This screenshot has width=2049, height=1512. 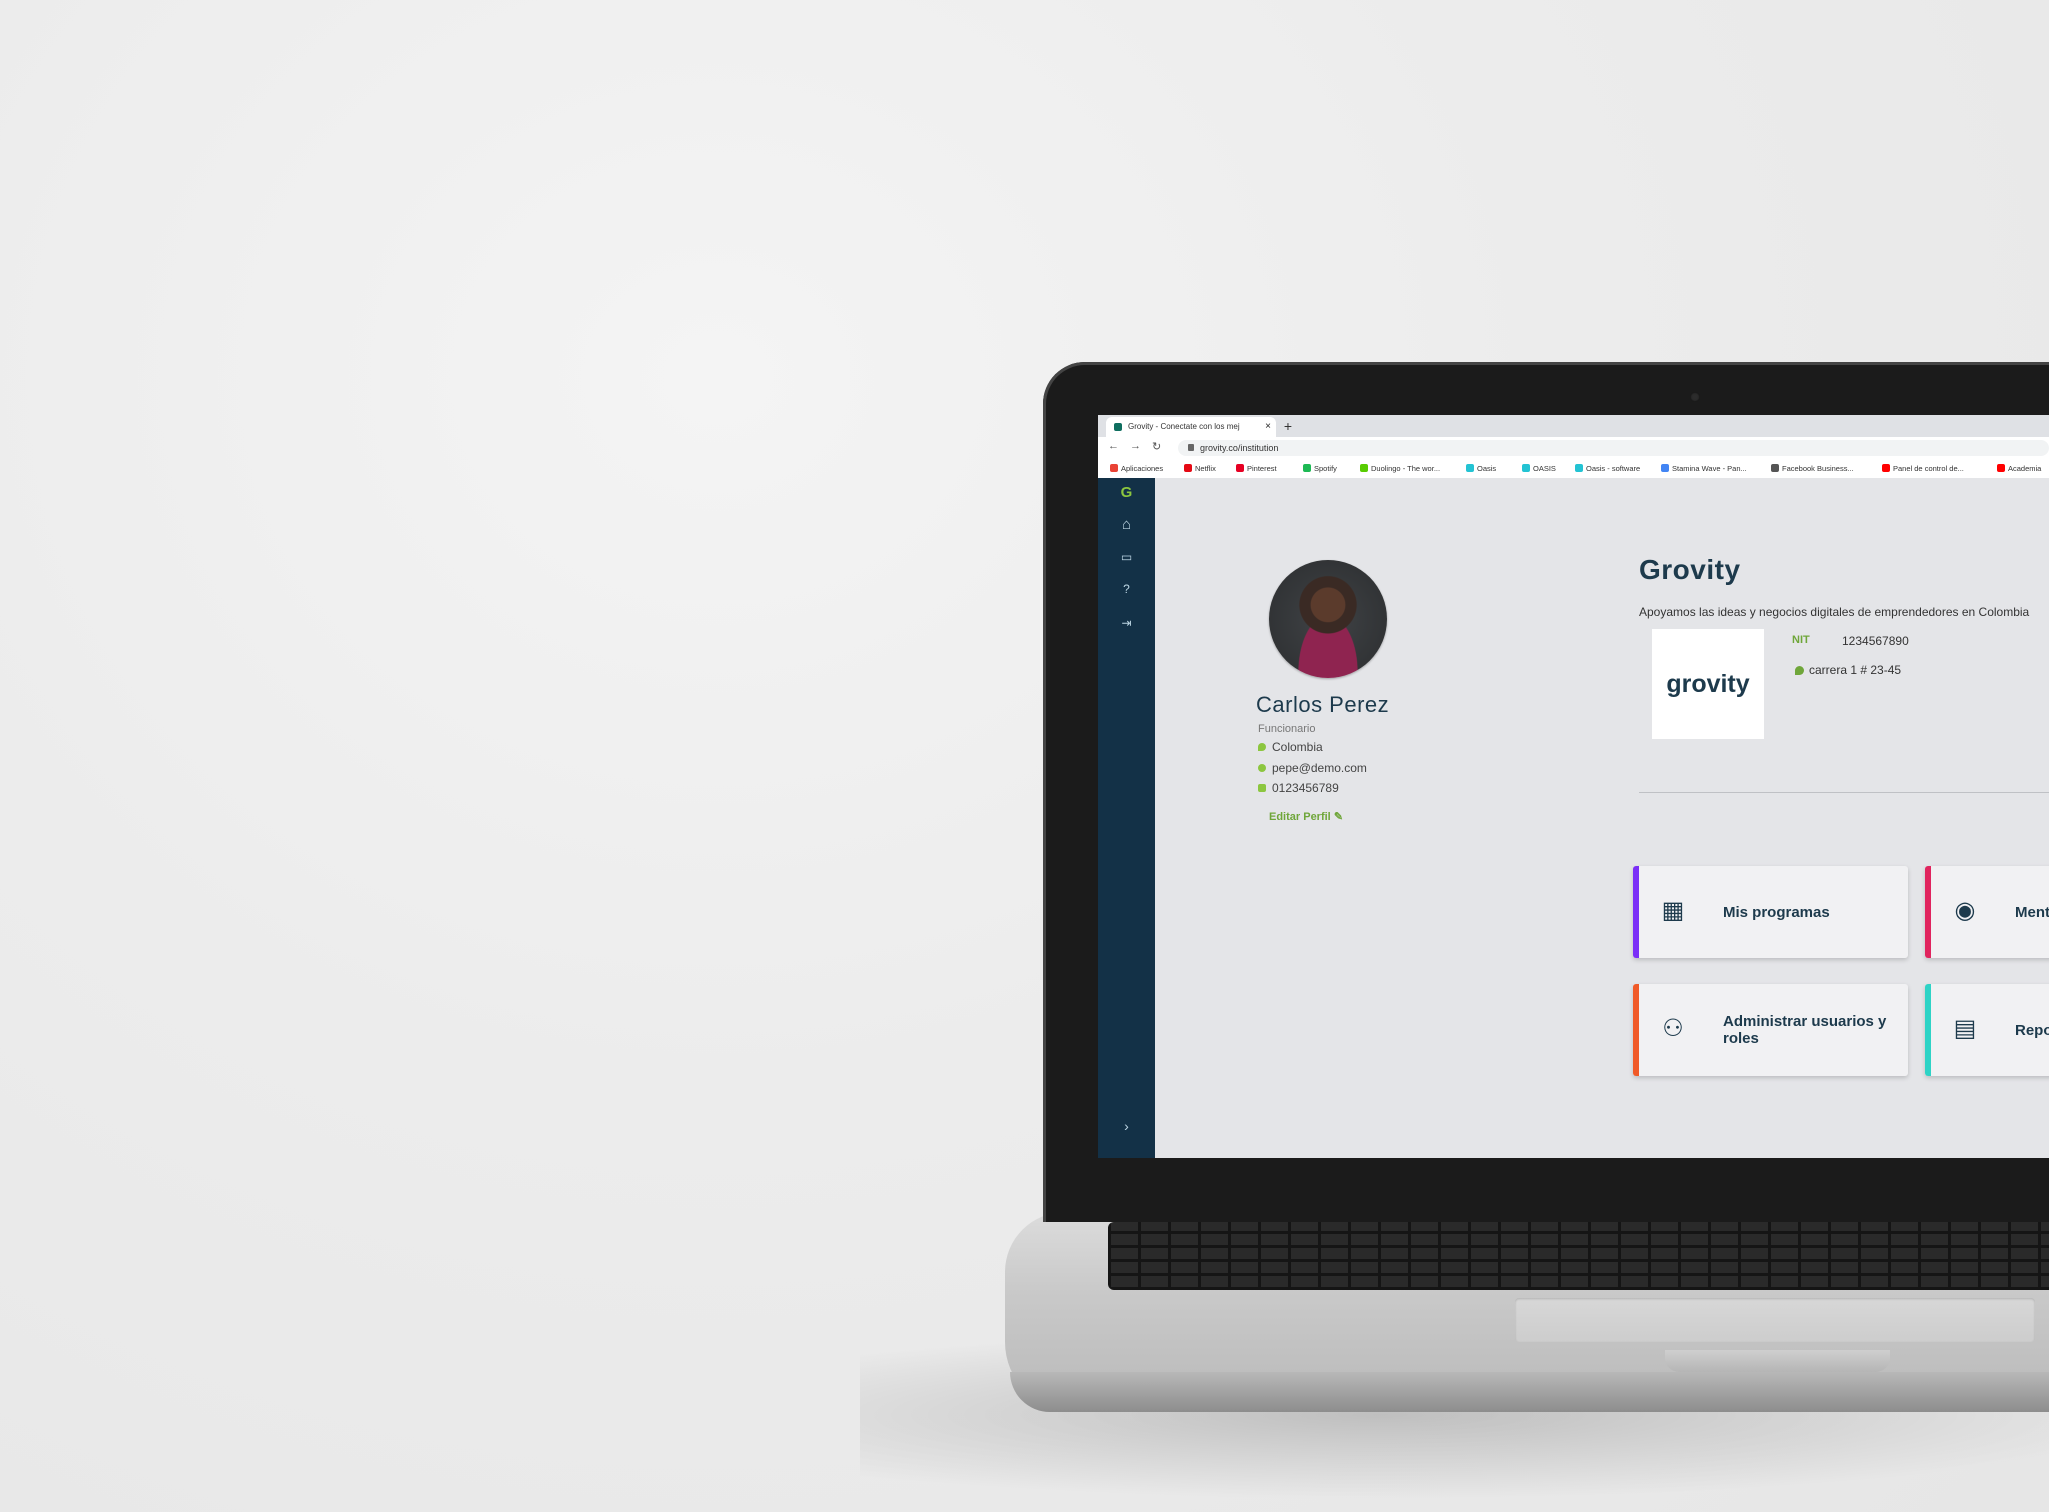 What do you see at coordinates (1287, 729) in the screenshot?
I see `profile-role: Funcionario` at bounding box center [1287, 729].